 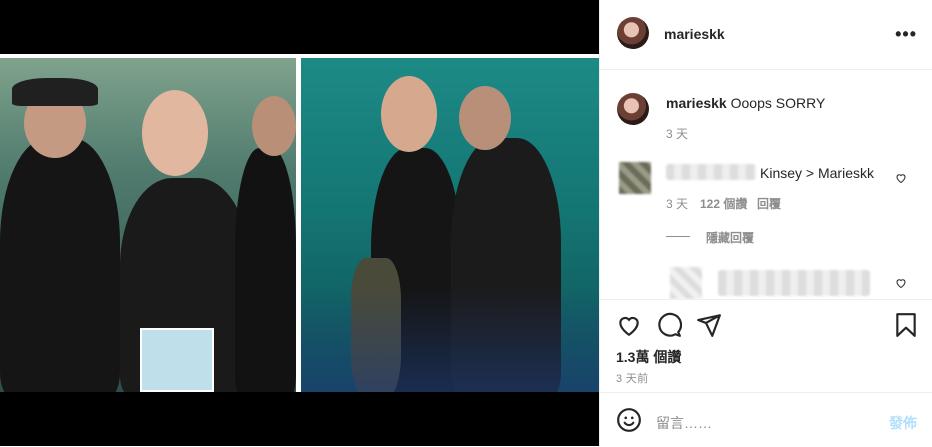 What do you see at coordinates (766, 35) in the screenshot?
I see `post-header: marieskk •••` at bounding box center [766, 35].